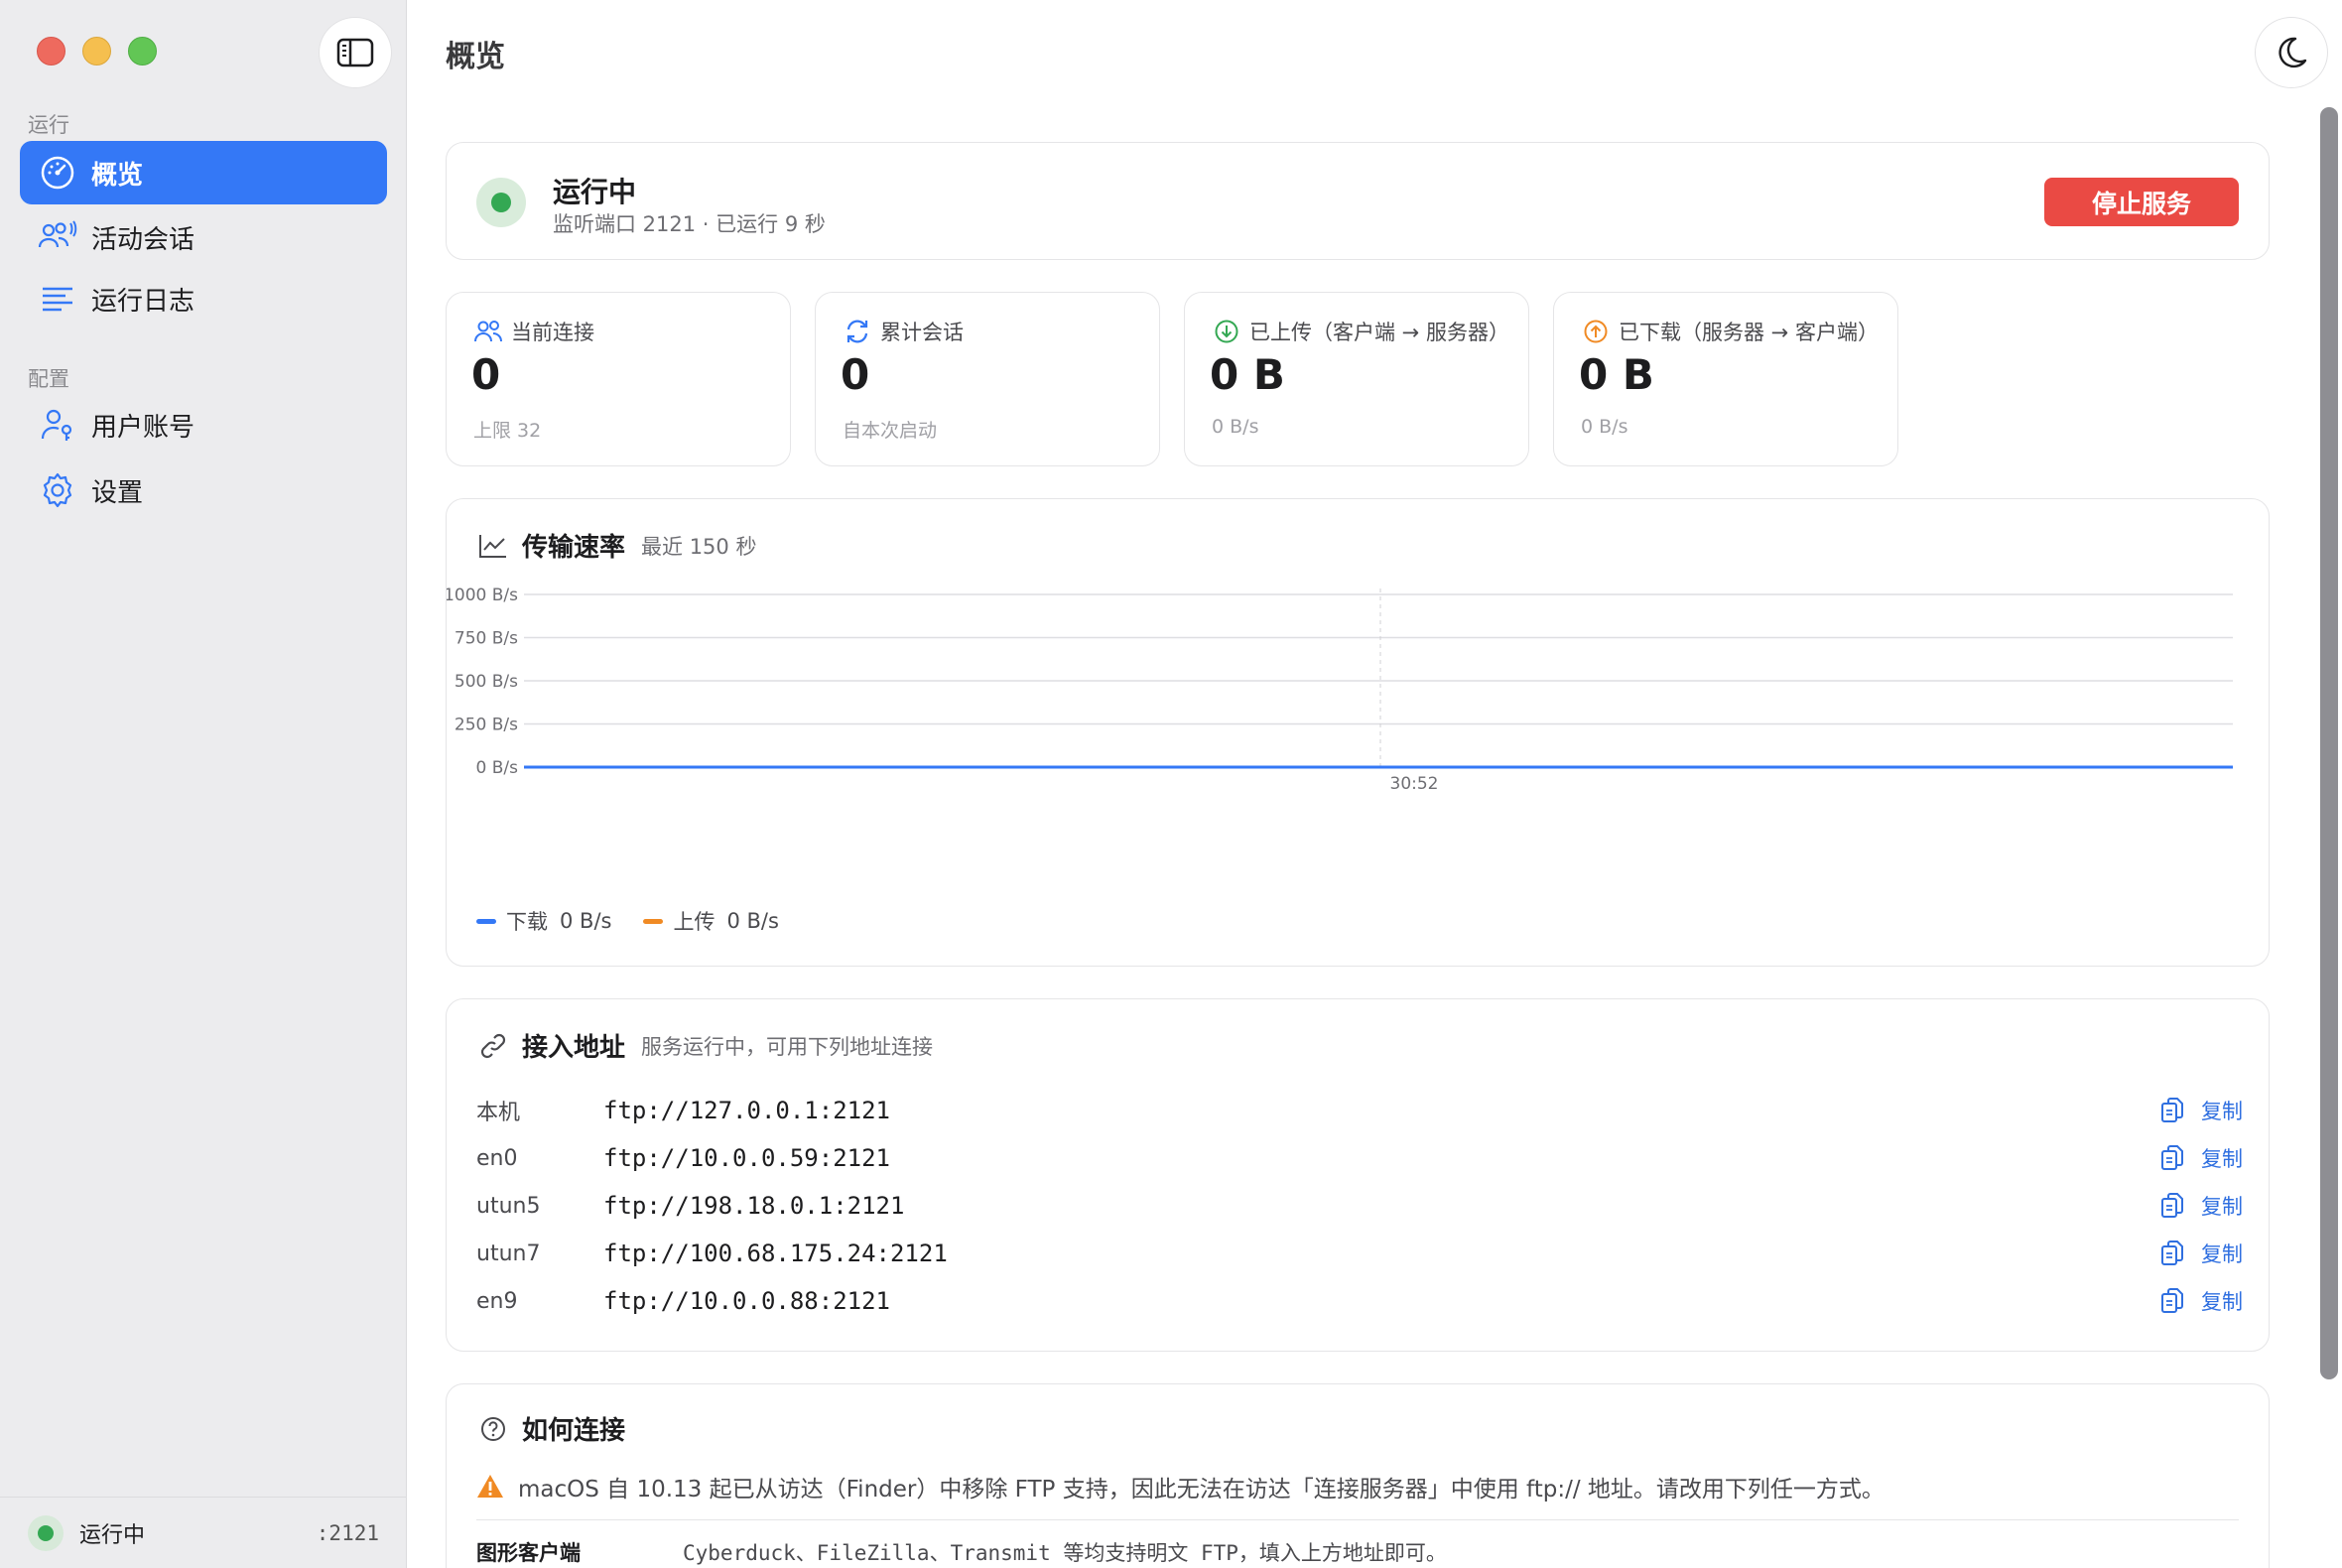  What do you see at coordinates (203, 172) in the screenshot?
I see `sidebar-item-overview: 概览` at bounding box center [203, 172].